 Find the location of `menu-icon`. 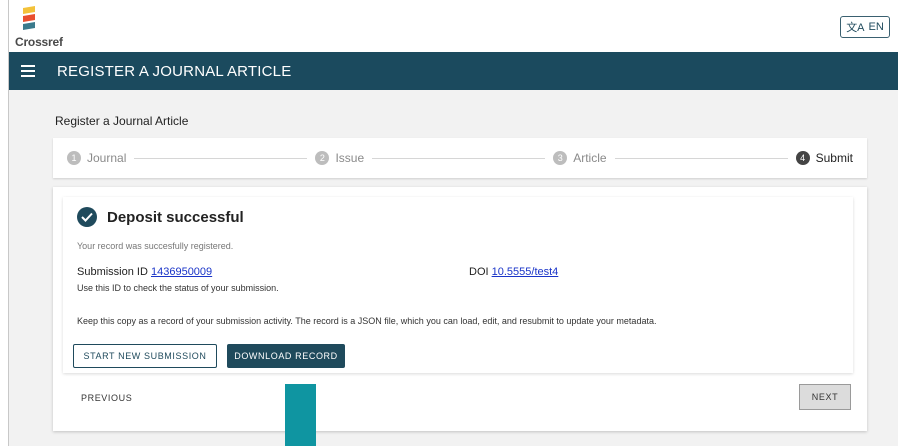

menu-icon is located at coordinates (29, 71).